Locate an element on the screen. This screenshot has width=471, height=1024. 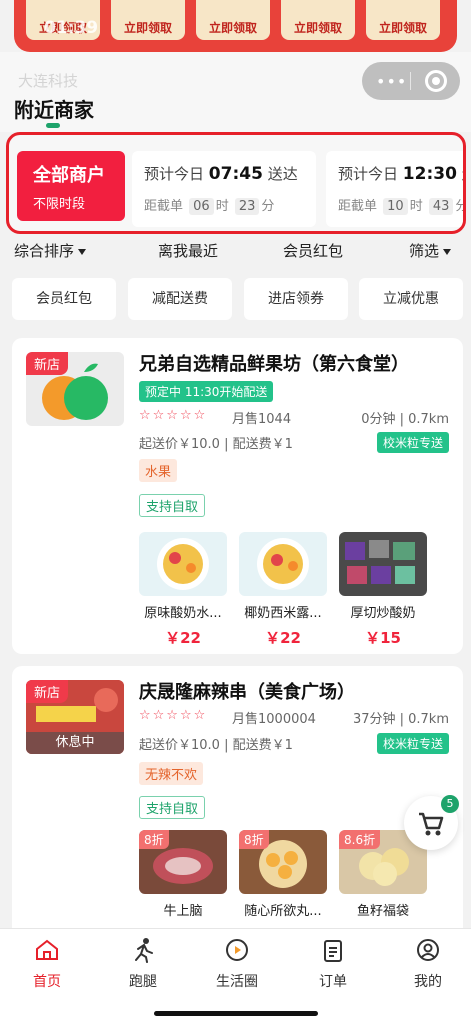
time-slot: 预计今日 12:30 送达 距截单 10时 43分 is located at coordinates (394, 189).